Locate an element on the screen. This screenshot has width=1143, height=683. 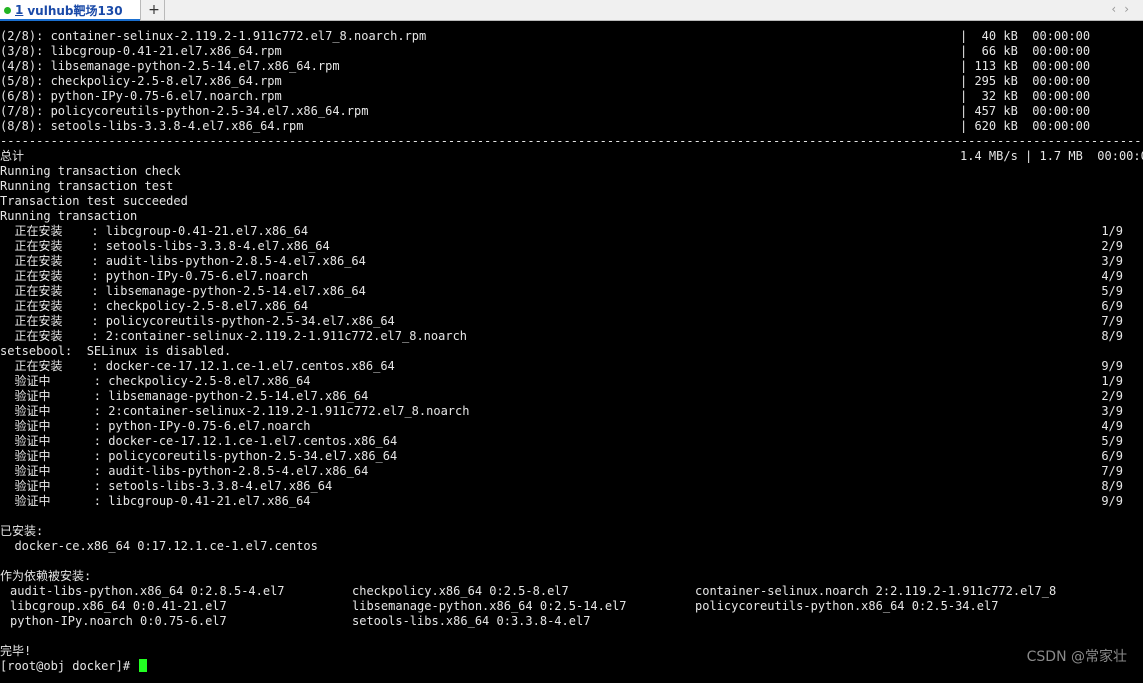
status-line: Running transaction test is located at coordinates (567, 186).